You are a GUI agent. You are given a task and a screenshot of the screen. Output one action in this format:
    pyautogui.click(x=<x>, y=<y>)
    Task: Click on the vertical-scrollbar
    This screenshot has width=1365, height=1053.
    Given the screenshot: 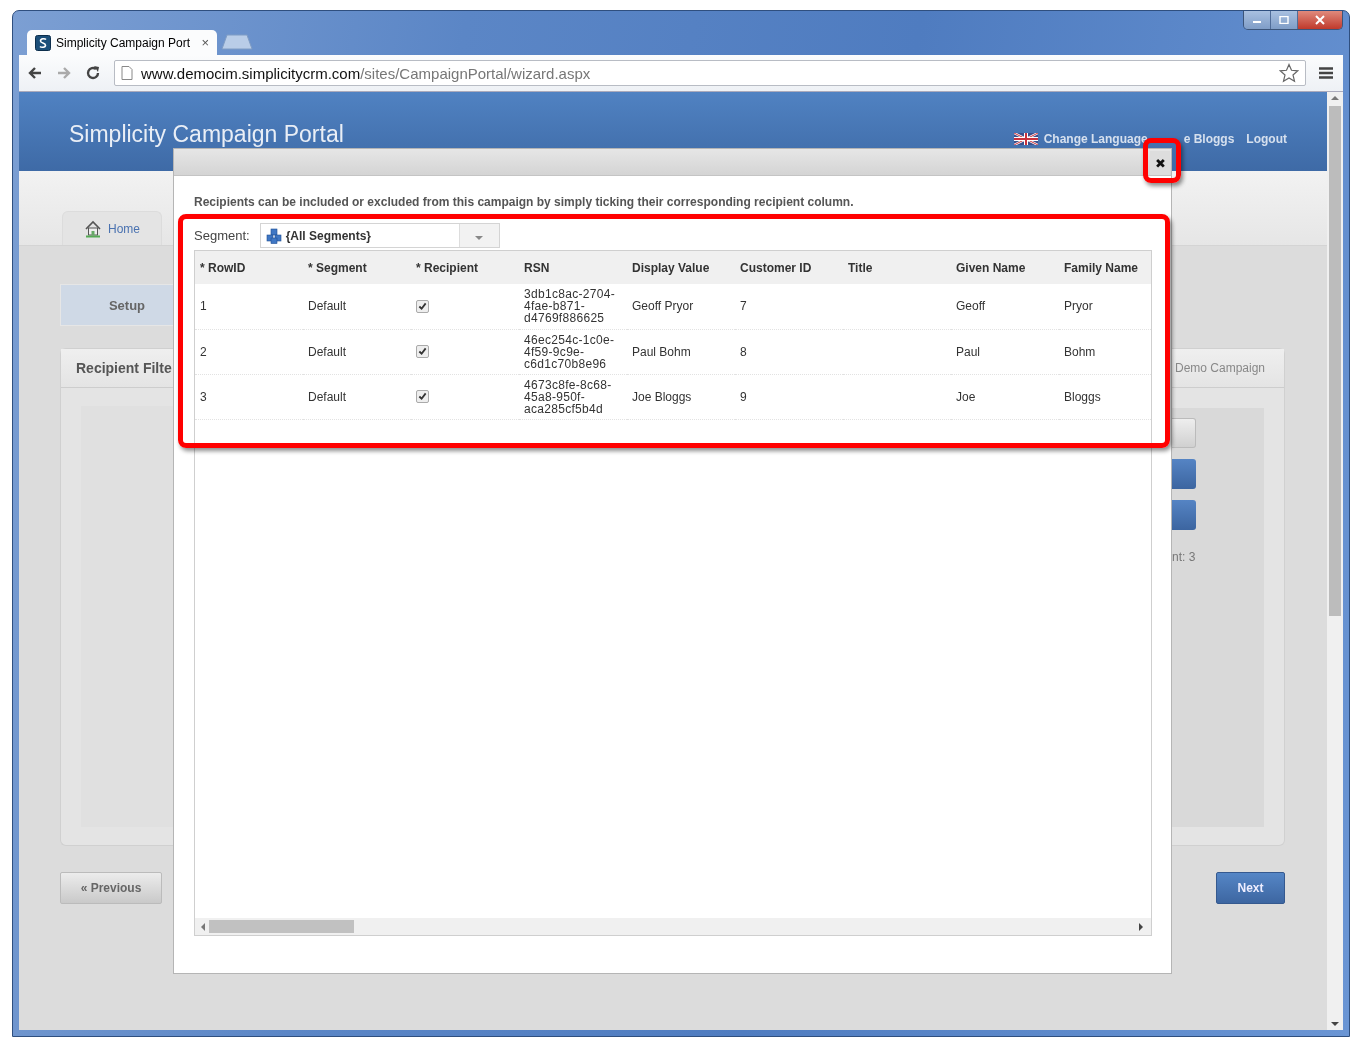 What is the action you would take?
    pyautogui.click(x=1335, y=561)
    